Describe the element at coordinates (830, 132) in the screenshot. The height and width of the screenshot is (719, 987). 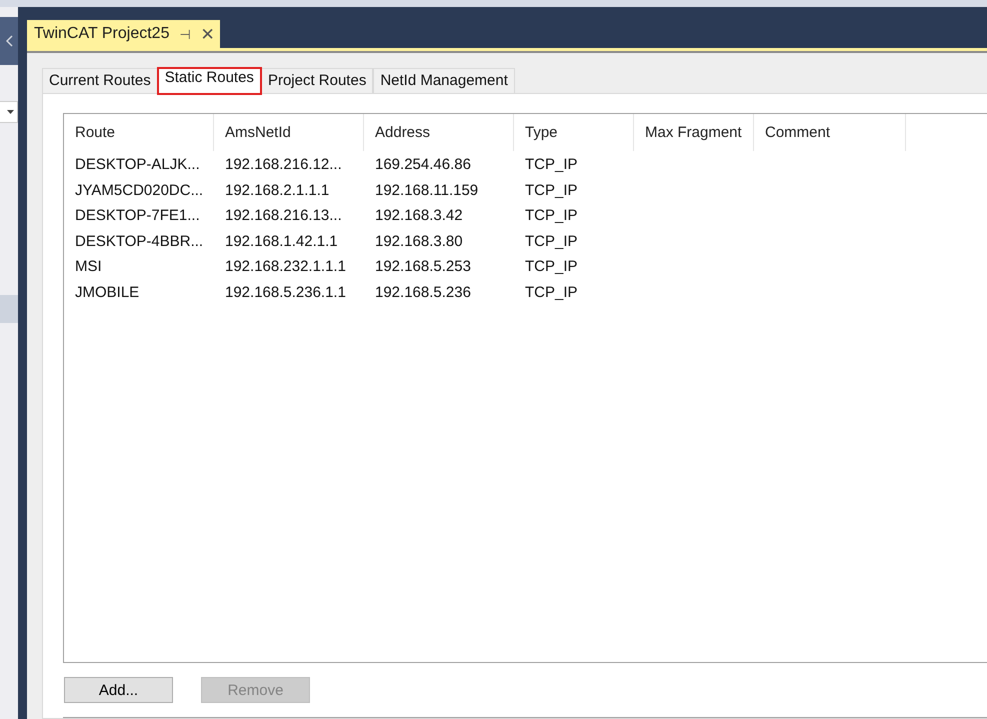
I see `column-header: Comment` at that location.